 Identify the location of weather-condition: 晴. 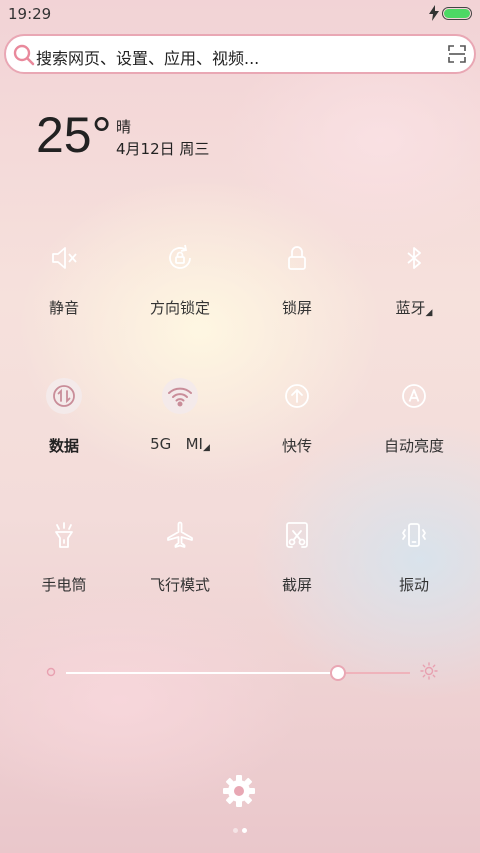
(124, 127).